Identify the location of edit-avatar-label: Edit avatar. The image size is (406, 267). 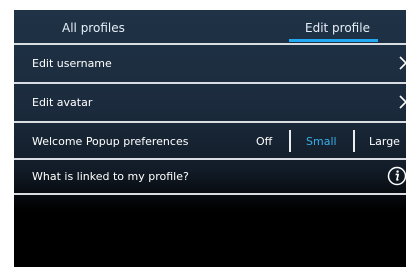
(62, 102).